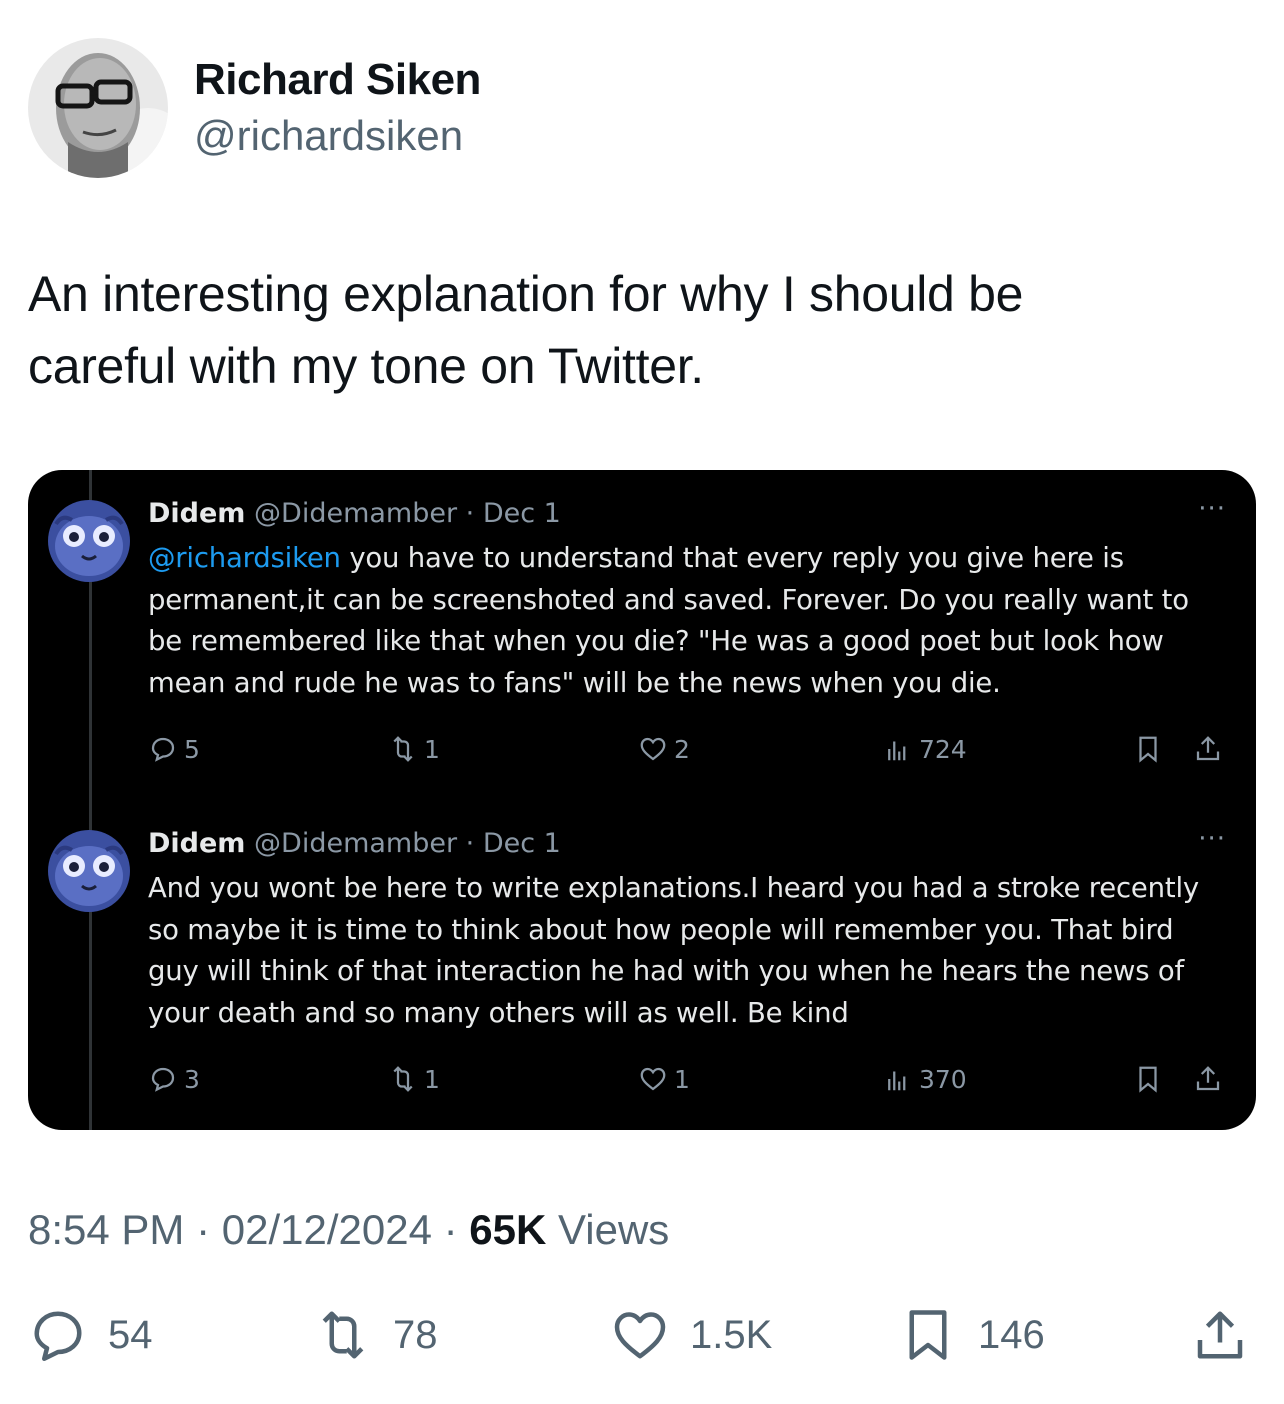  I want to click on reply-actions: 3 1 1 370, so click(693, 1084).